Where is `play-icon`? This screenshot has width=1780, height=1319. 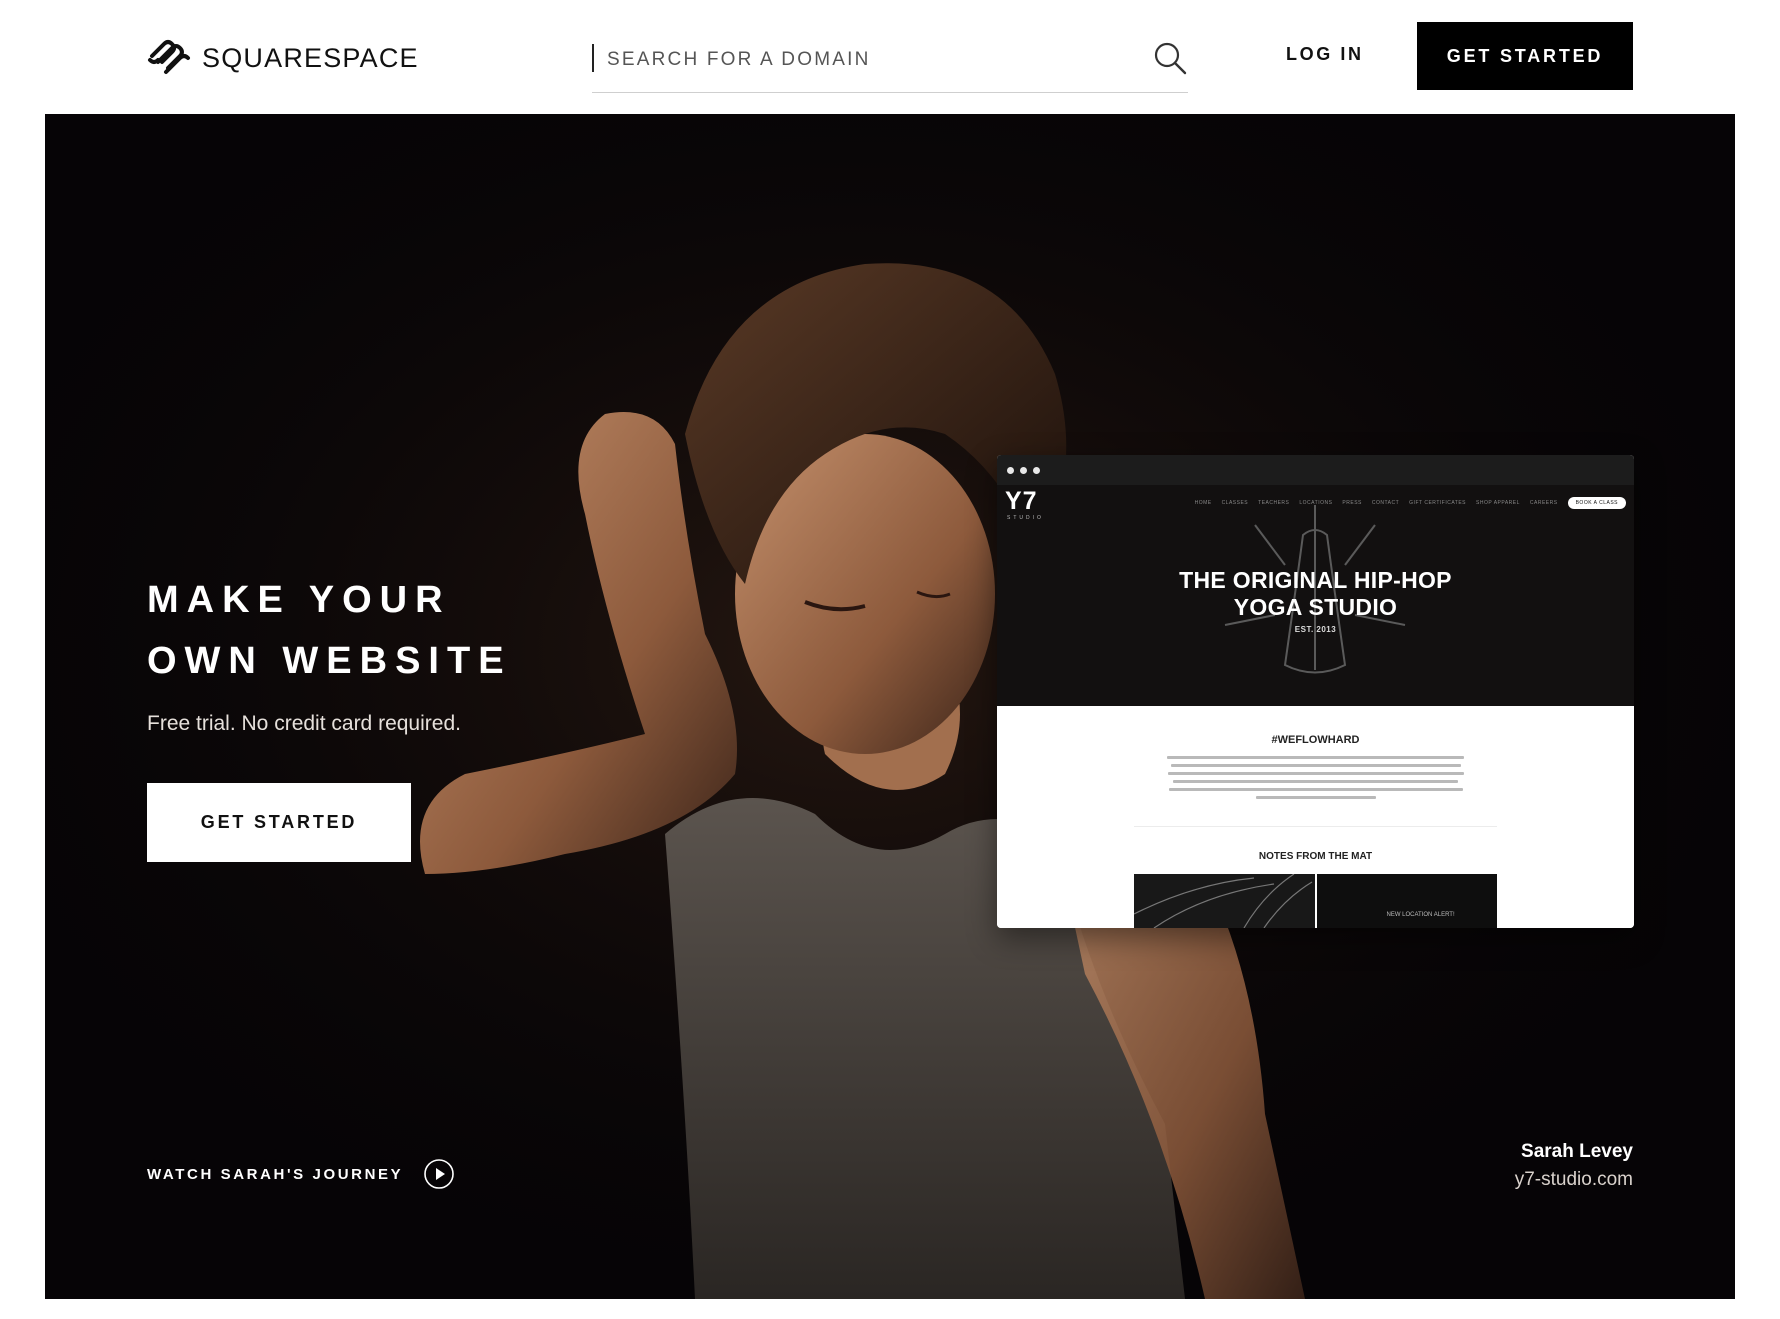 play-icon is located at coordinates (439, 1174).